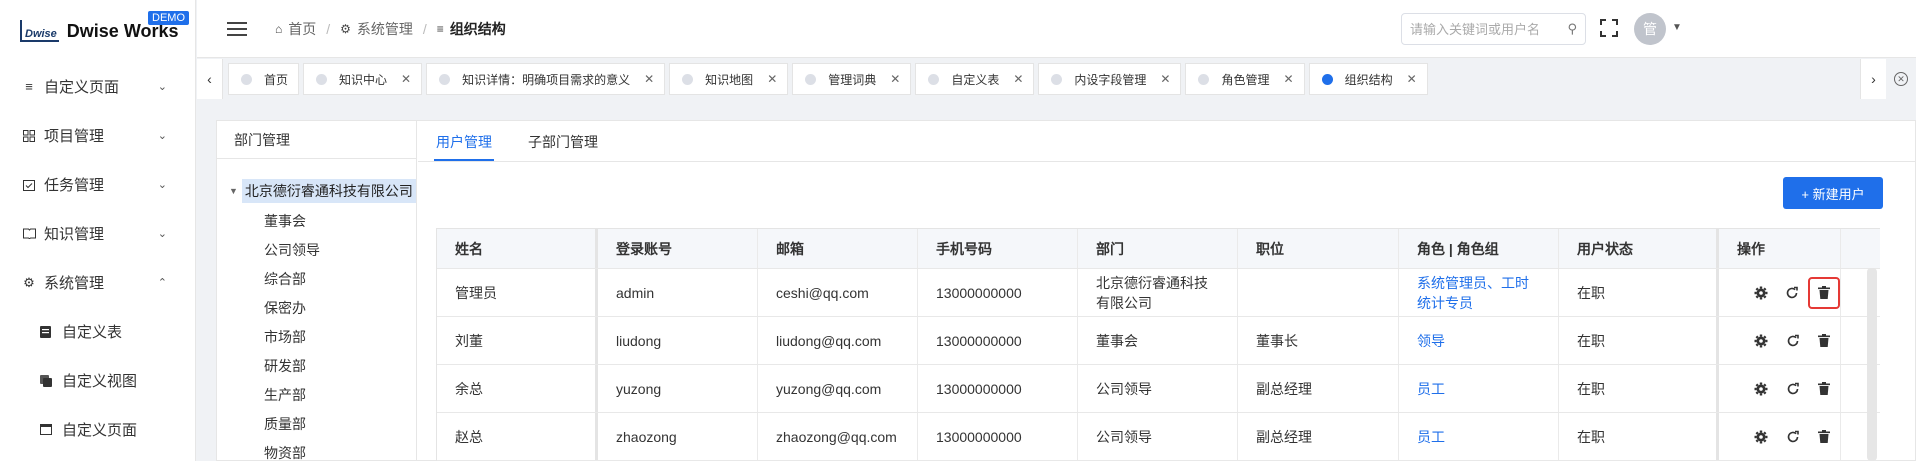 This screenshot has width=1916, height=461. I want to click on tree-node-root: ▼ 北京德衍睿通科技有限公司, so click(322, 191).